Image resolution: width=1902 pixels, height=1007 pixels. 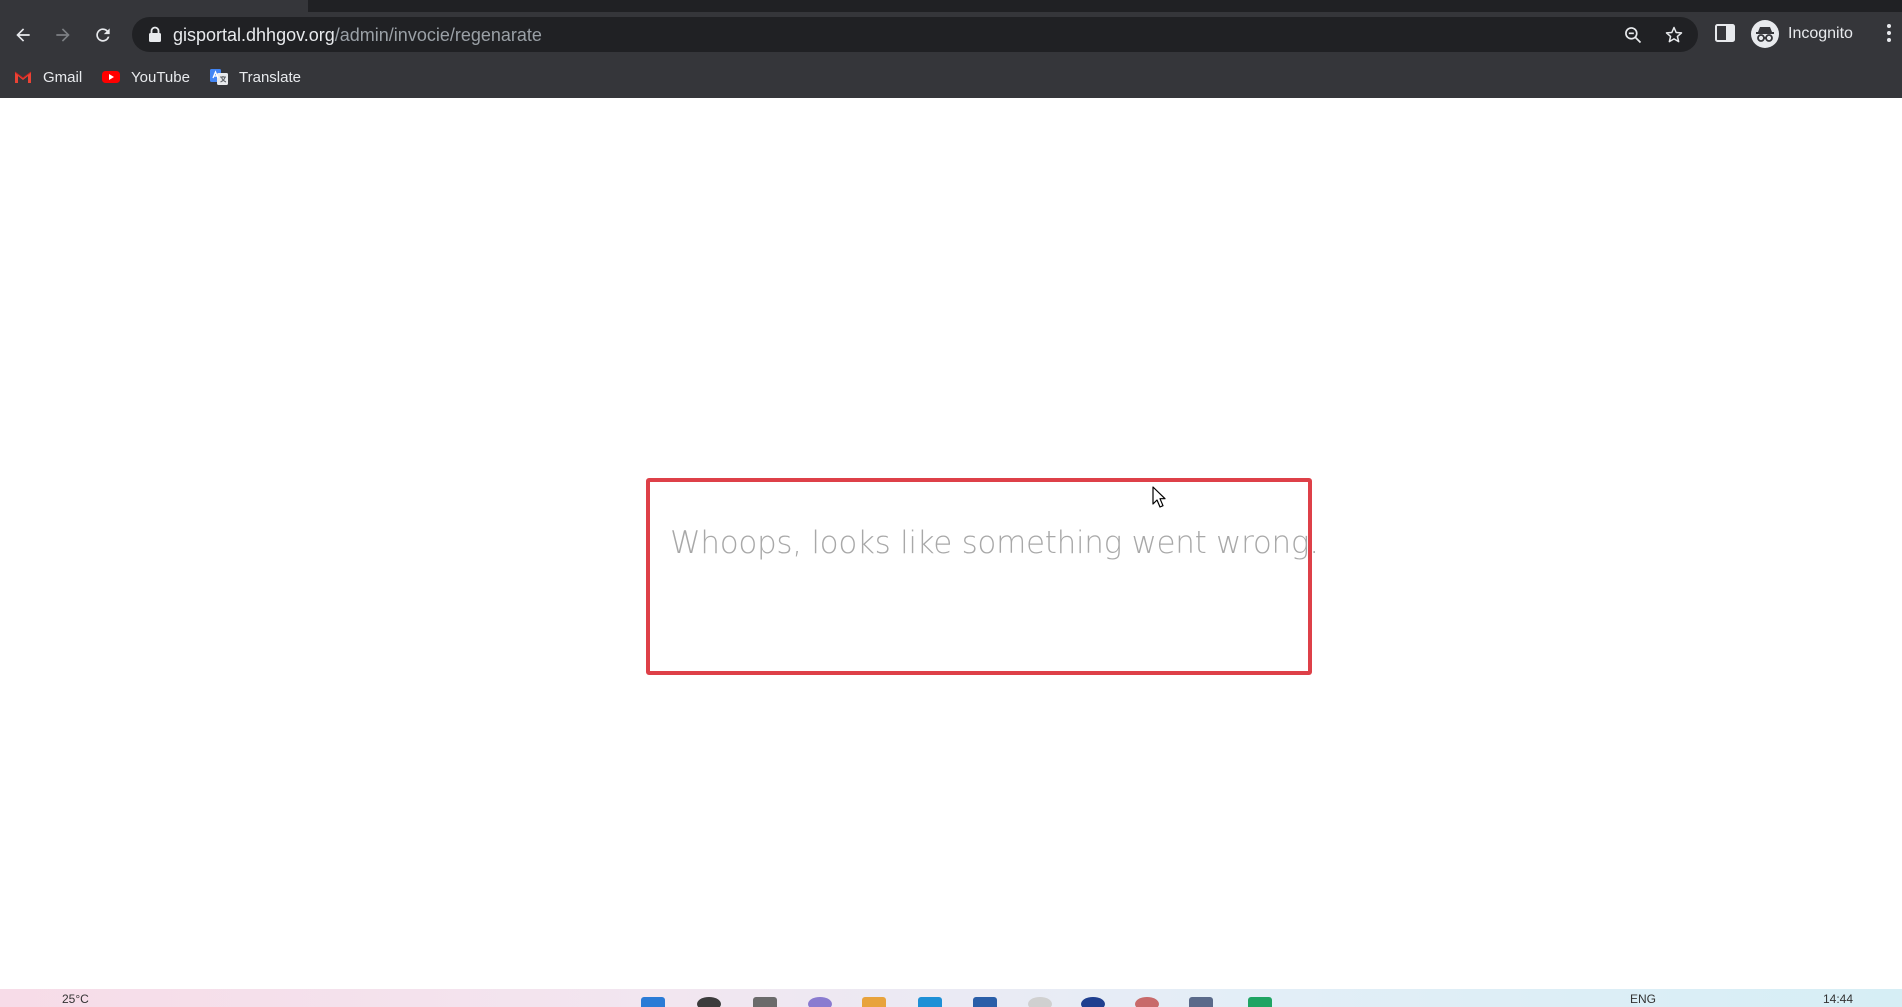 What do you see at coordinates (63, 77) in the screenshot?
I see `bookmark-label: Gmail` at bounding box center [63, 77].